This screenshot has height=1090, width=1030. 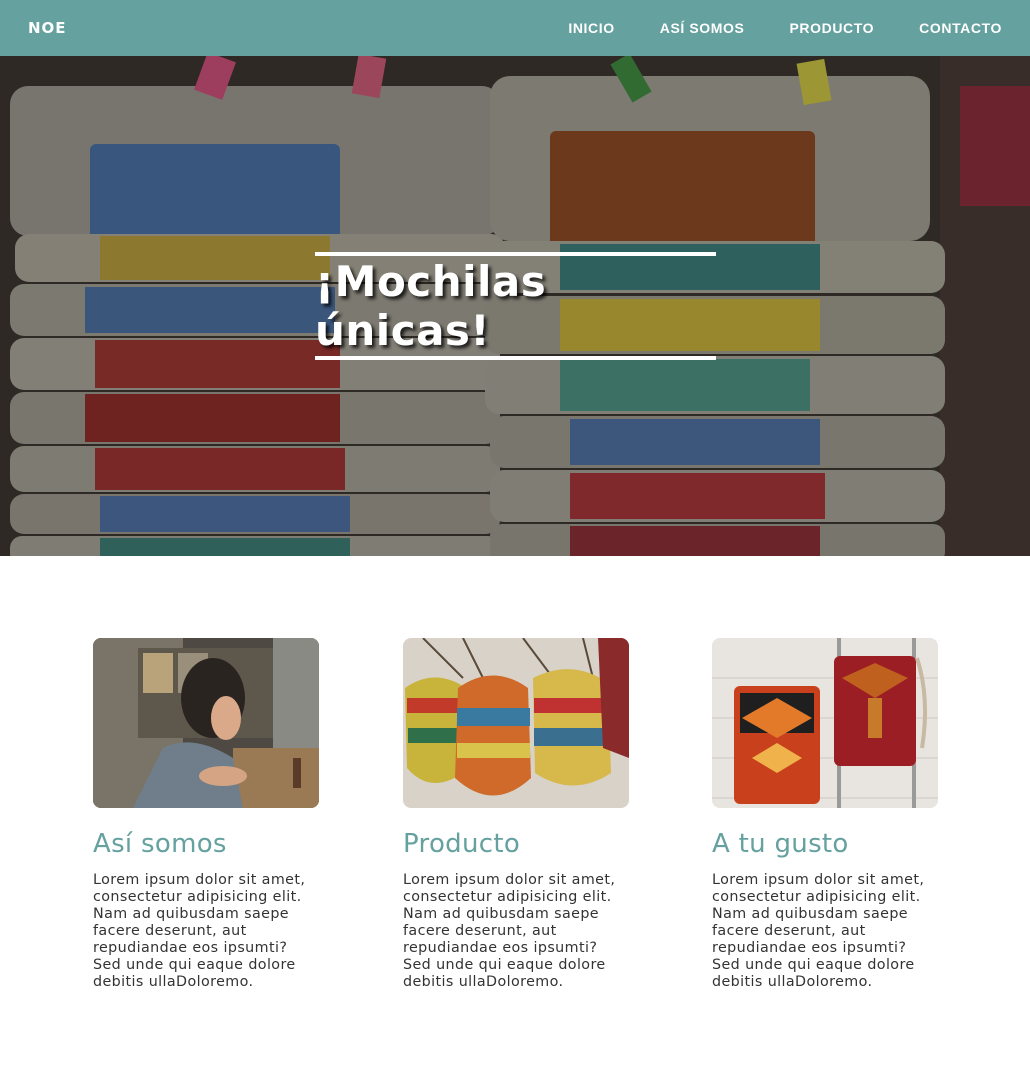 What do you see at coordinates (160, 844) in the screenshot?
I see `card-title: Así somos` at bounding box center [160, 844].